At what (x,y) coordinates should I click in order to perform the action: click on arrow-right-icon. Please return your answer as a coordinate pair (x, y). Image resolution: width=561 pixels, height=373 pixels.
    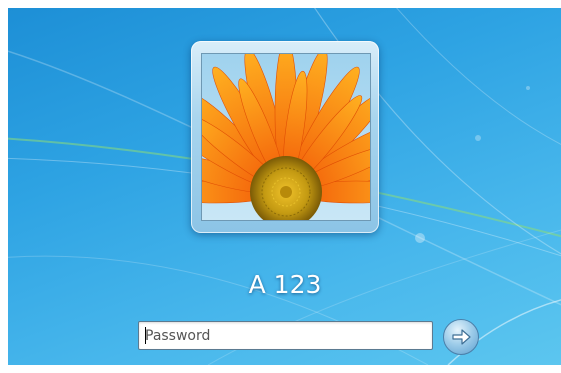
    Looking at the image, I should click on (461, 337).